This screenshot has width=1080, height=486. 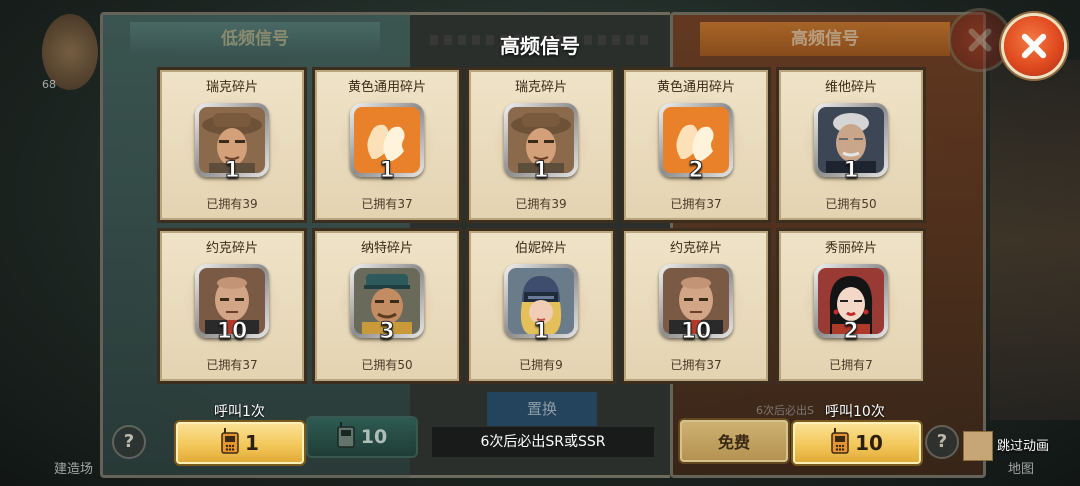 I want to click on skip-animation-label: 跳过动画, so click(x=1023, y=446).